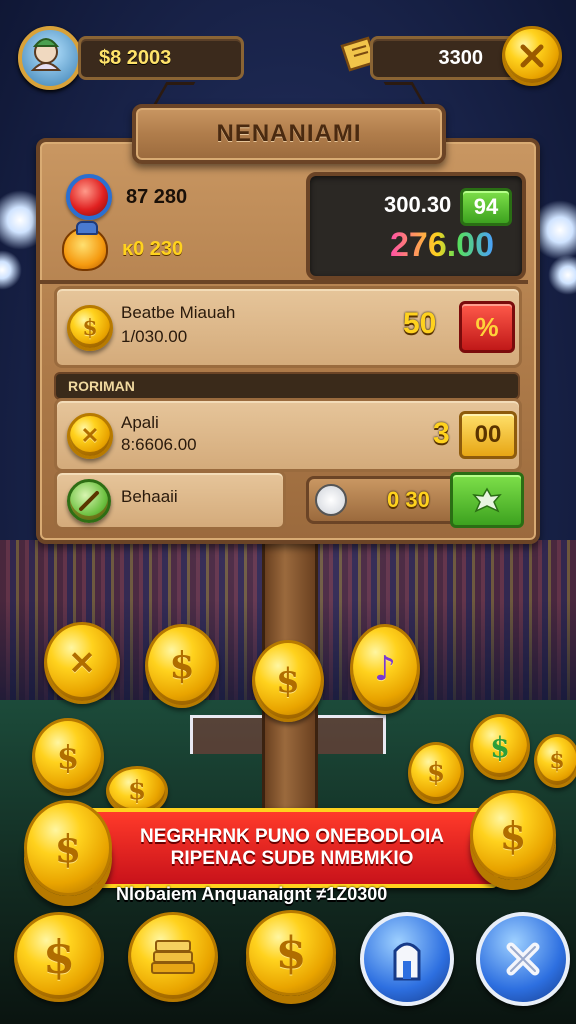 Image resolution: width=576 pixels, height=1024 pixels. Describe the element at coordinates (101, 386) in the screenshot. I see `section-label: RORIMAN` at that location.